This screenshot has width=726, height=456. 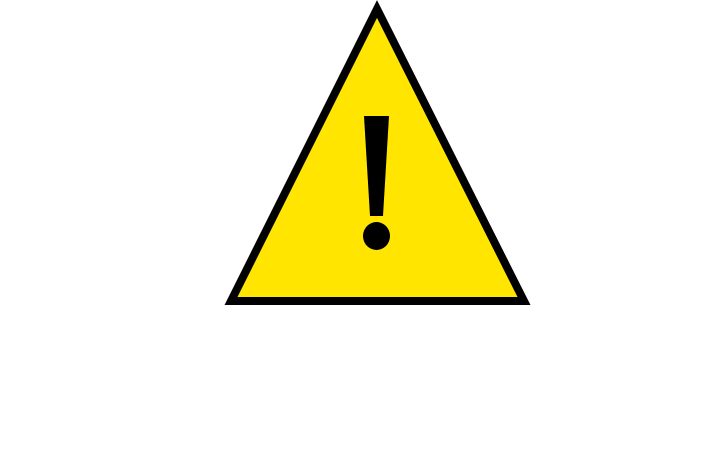 I want to click on exclamation-dot, so click(x=376, y=236).